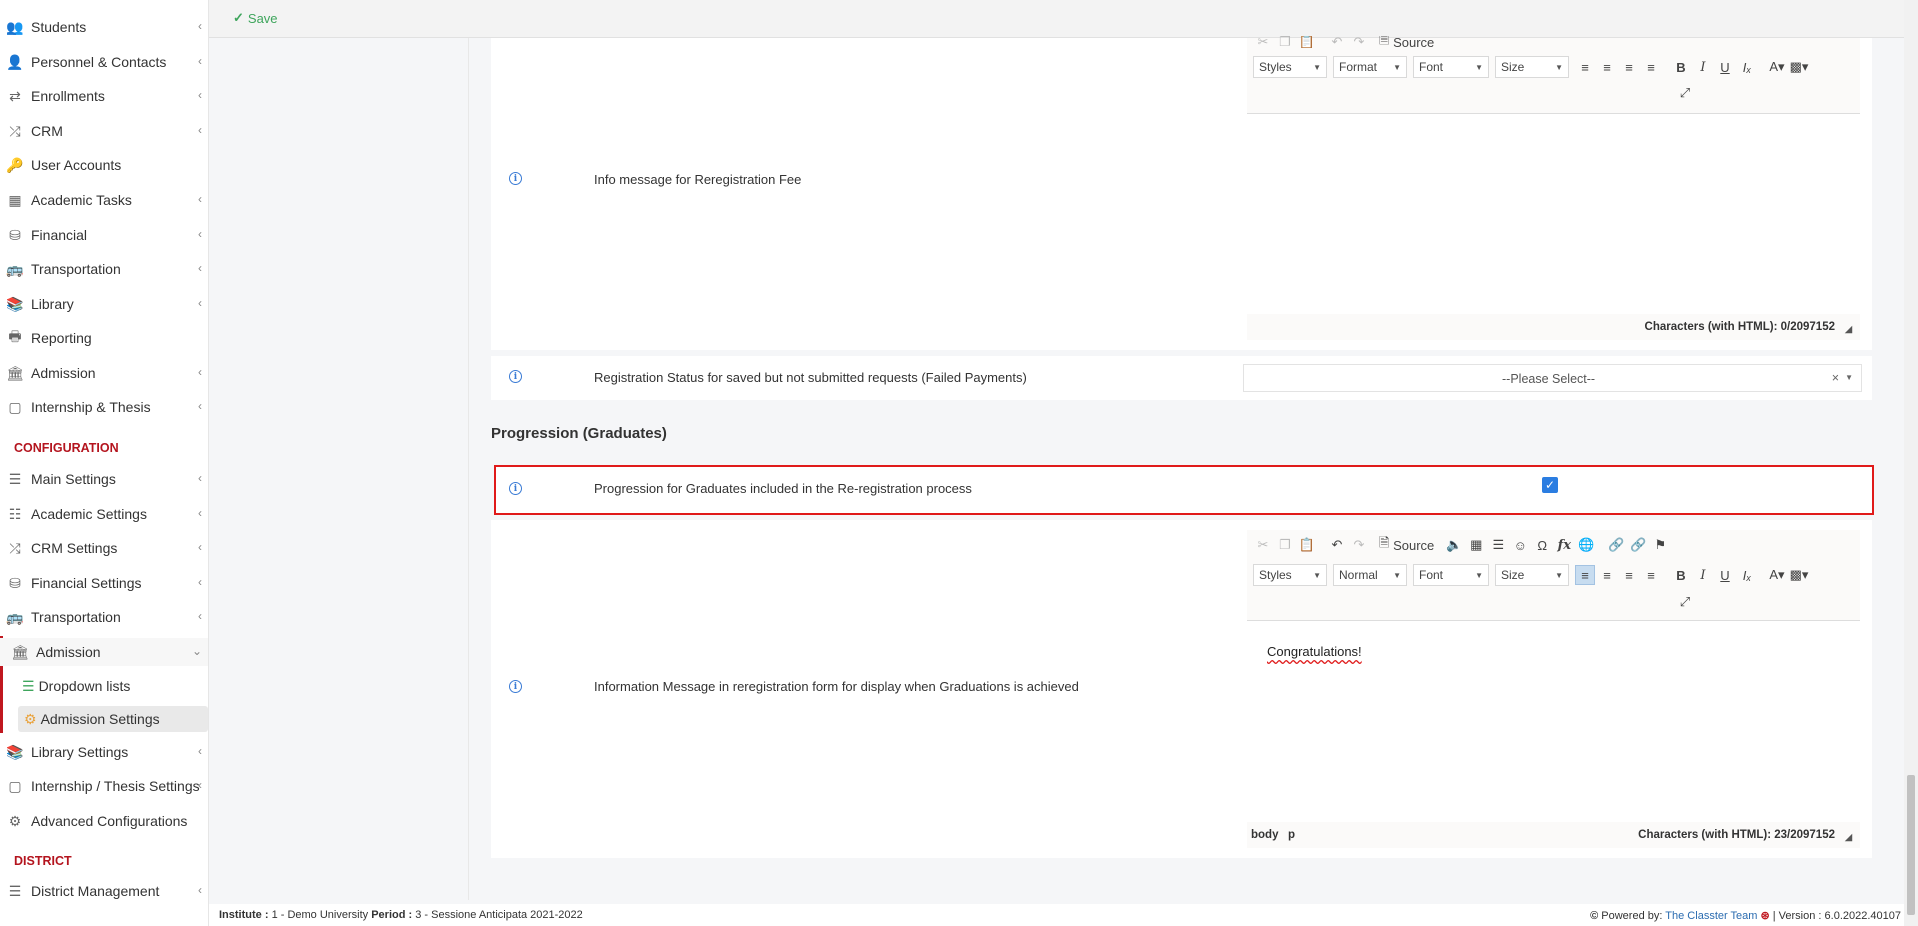 The height and width of the screenshot is (926, 1918). Describe the element at coordinates (1454, 545) in the screenshot. I see `audio-icon: 🔈` at that location.